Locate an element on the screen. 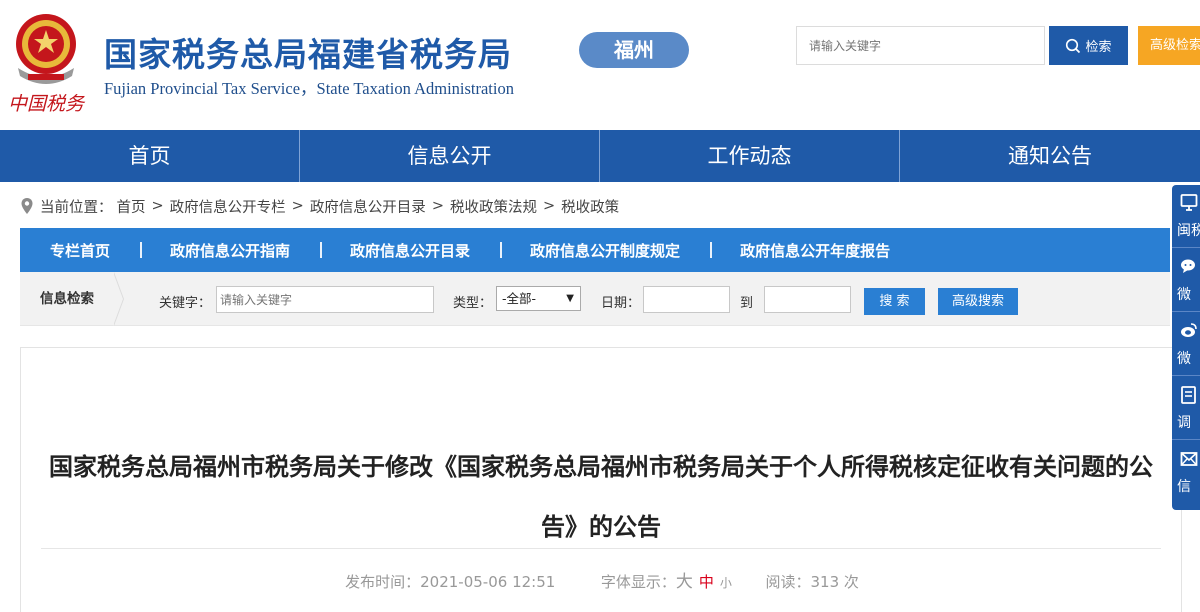  float-item-label: 闽税 is located at coordinates (1188, 231).